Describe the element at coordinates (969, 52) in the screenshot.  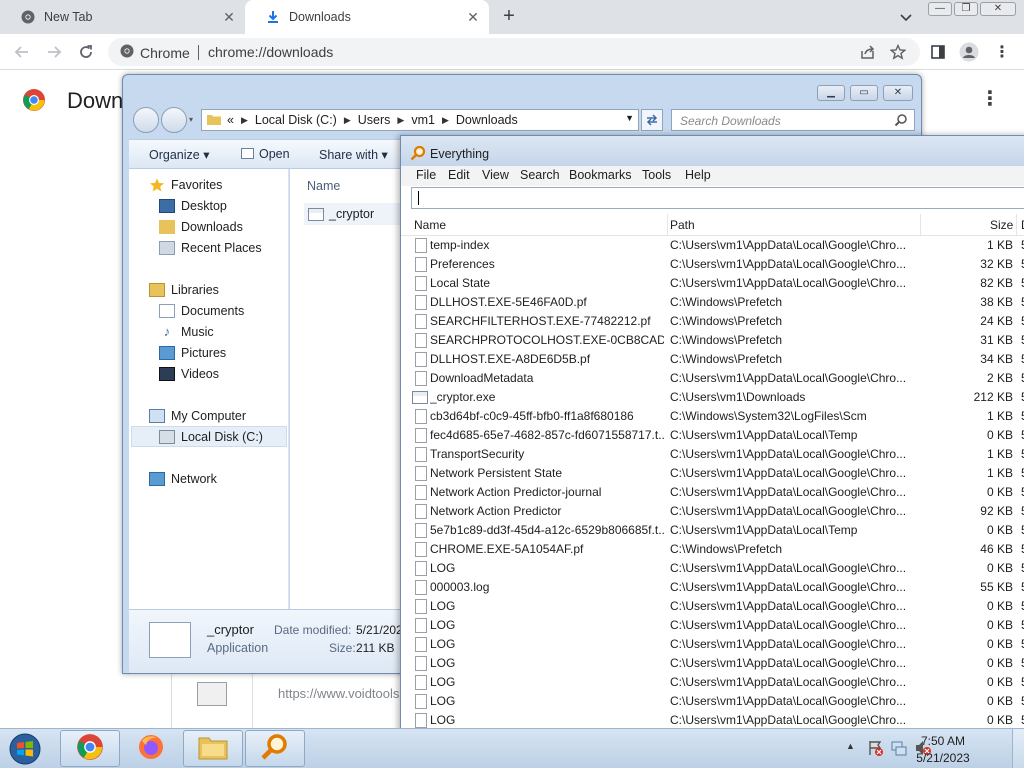
I see `profile-avatar-icon` at that location.